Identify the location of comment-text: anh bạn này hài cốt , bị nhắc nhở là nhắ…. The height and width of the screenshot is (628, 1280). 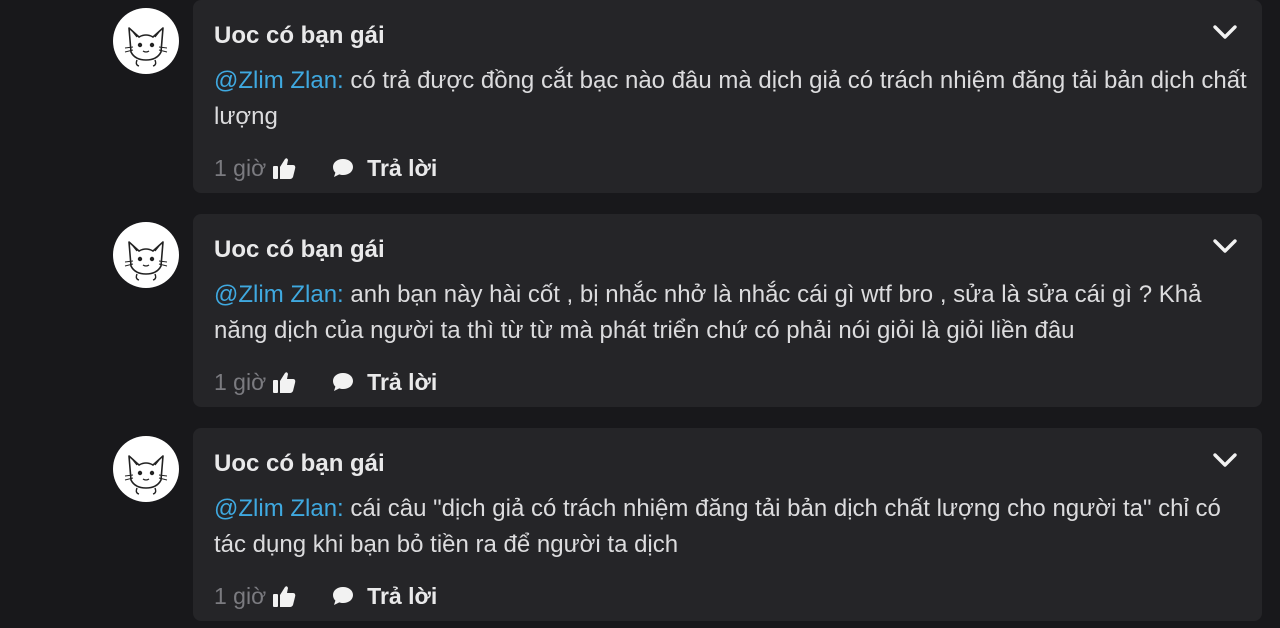
(708, 312).